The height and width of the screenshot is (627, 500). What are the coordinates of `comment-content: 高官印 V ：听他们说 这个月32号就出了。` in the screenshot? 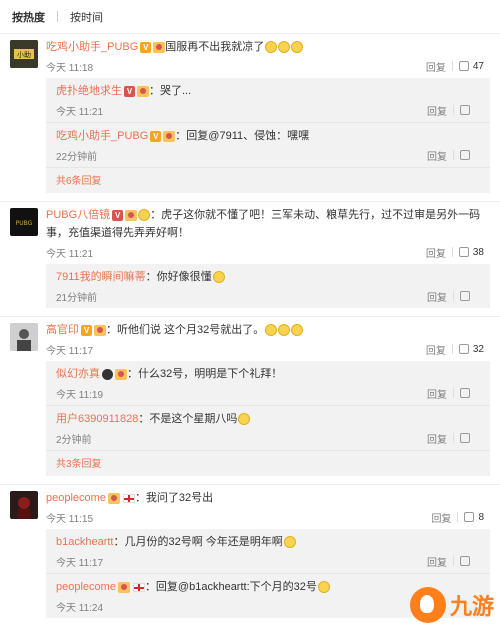 It's located at (268, 330).